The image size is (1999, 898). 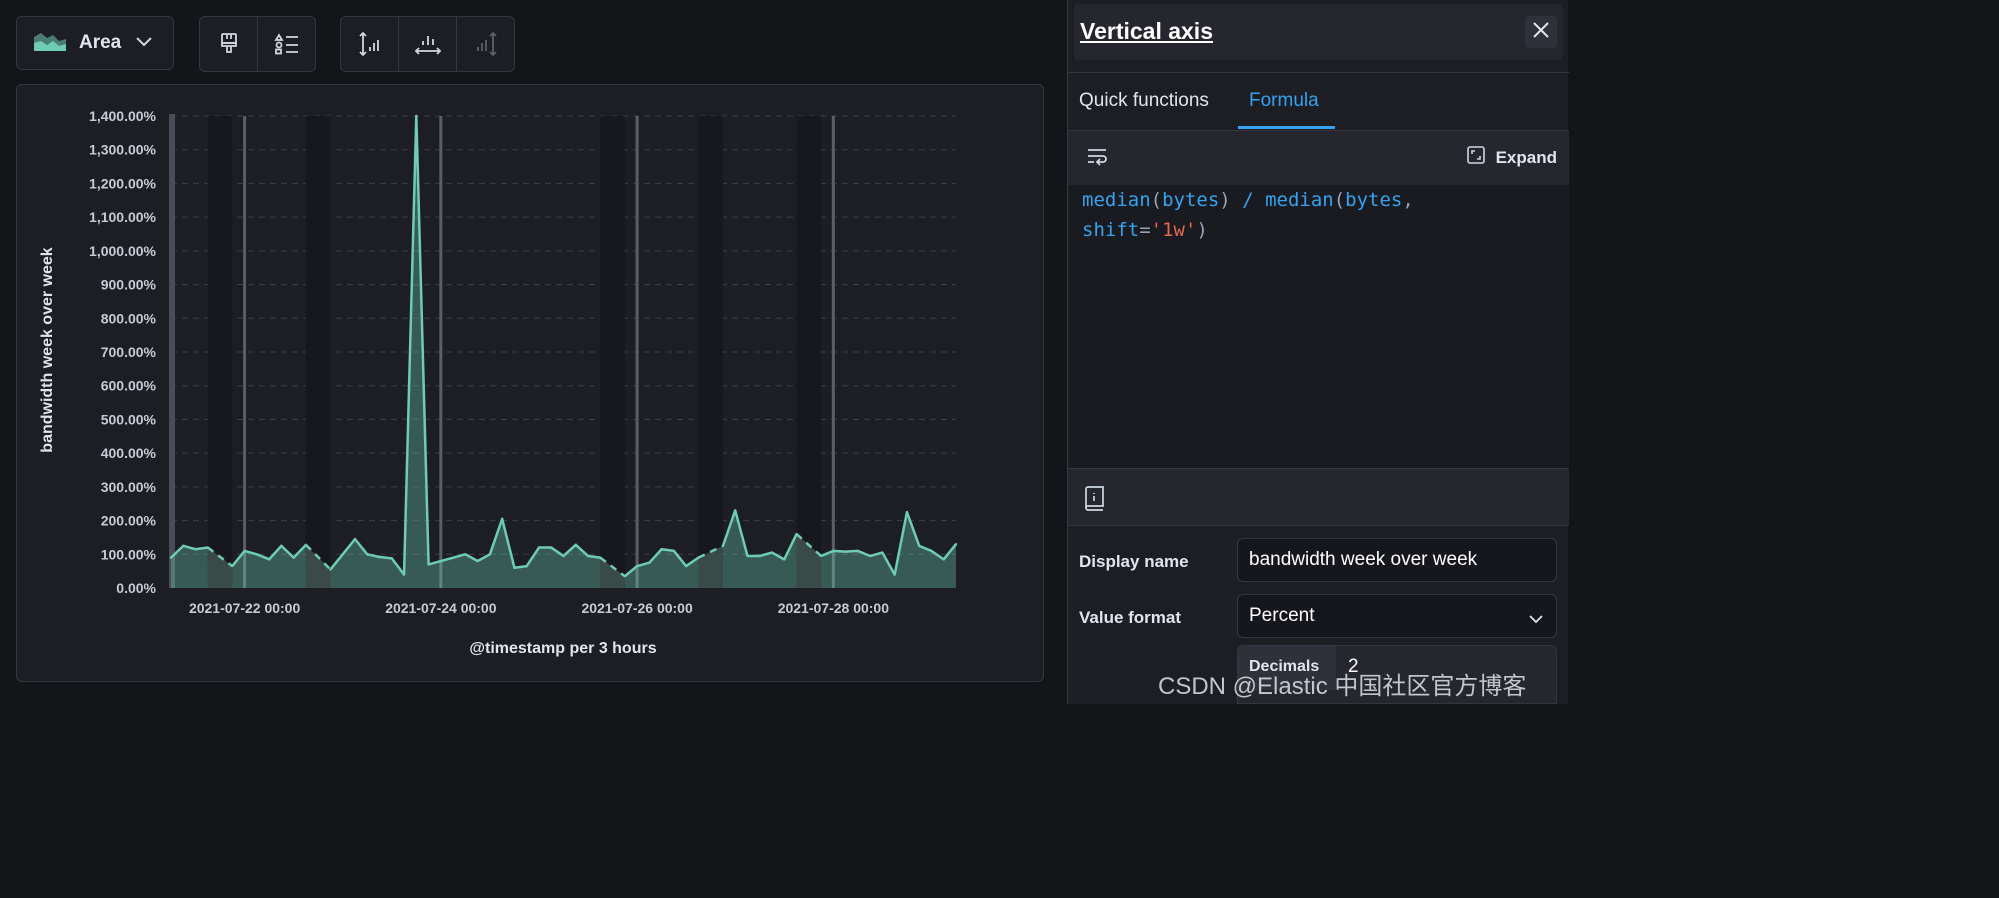 What do you see at coordinates (1146, 31) in the screenshot?
I see `flyout-title: Vertical axis` at bounding box center [1146, 31].